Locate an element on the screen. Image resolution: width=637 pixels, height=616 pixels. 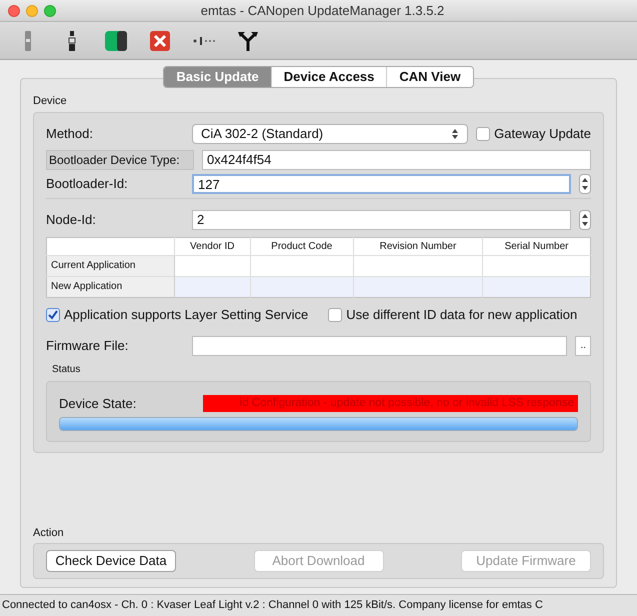
field-label: Bootloader Device Type: is located at coordinates (120, 160).